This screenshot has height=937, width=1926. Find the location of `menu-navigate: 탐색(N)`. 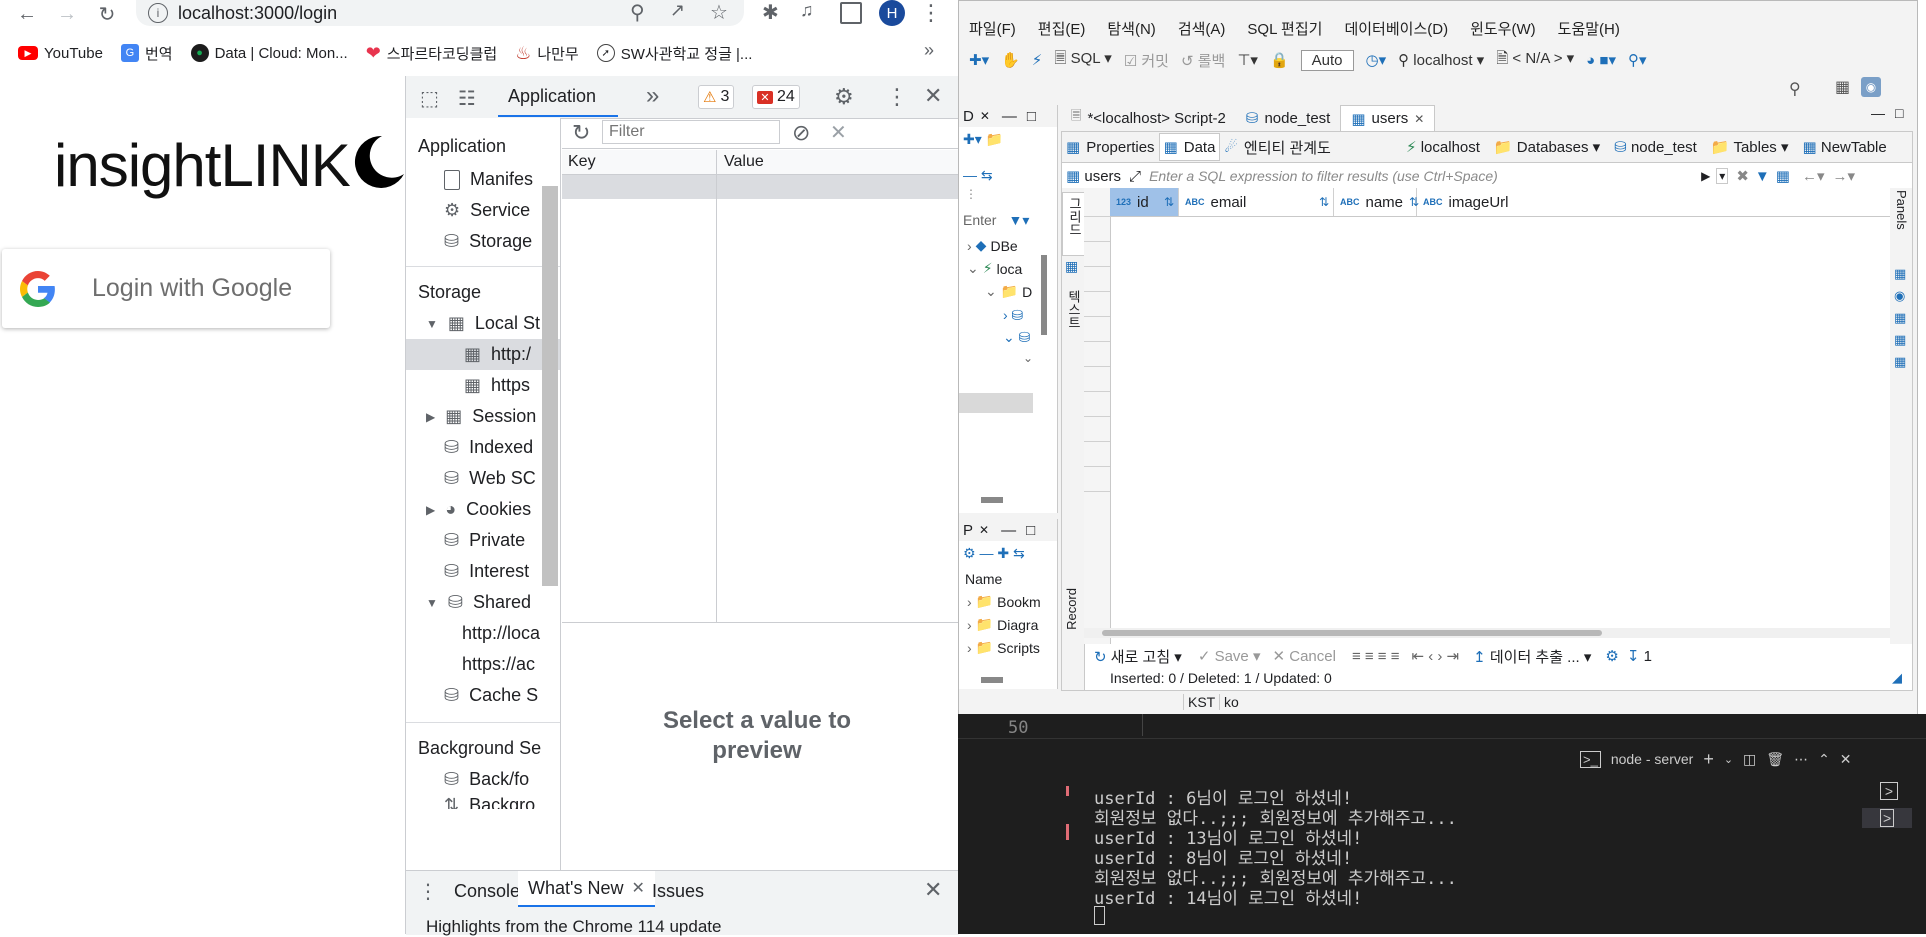

menu-navigate: 탐색(N) is located at coordinates (1131, 28).